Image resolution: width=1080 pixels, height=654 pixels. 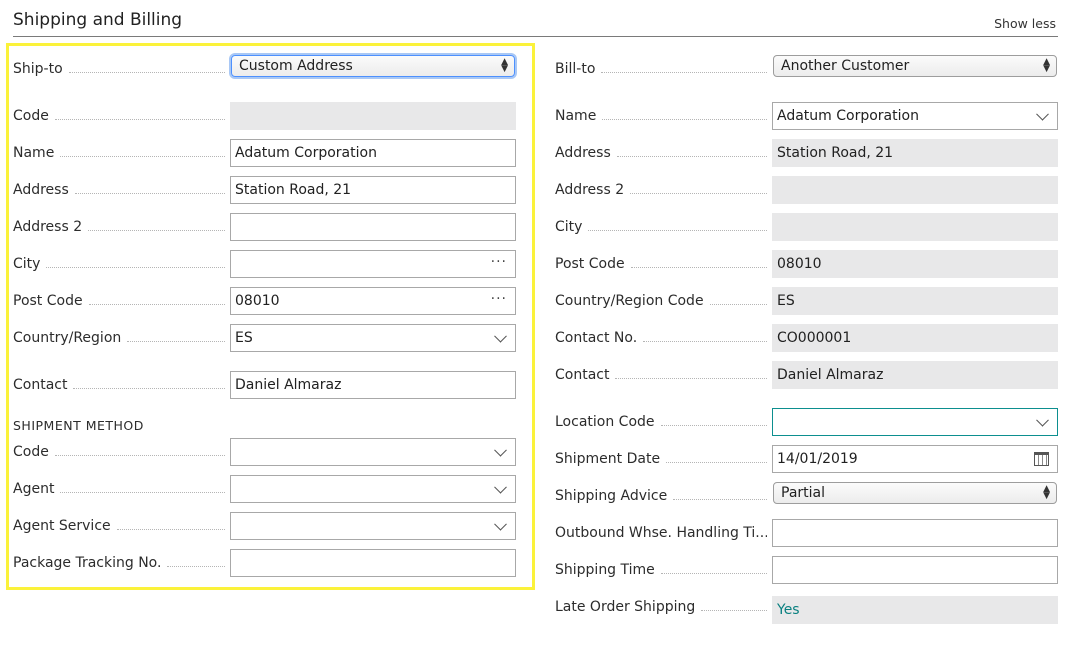 I want to click on bill-name-label: Name, so click(x=661, y=116).